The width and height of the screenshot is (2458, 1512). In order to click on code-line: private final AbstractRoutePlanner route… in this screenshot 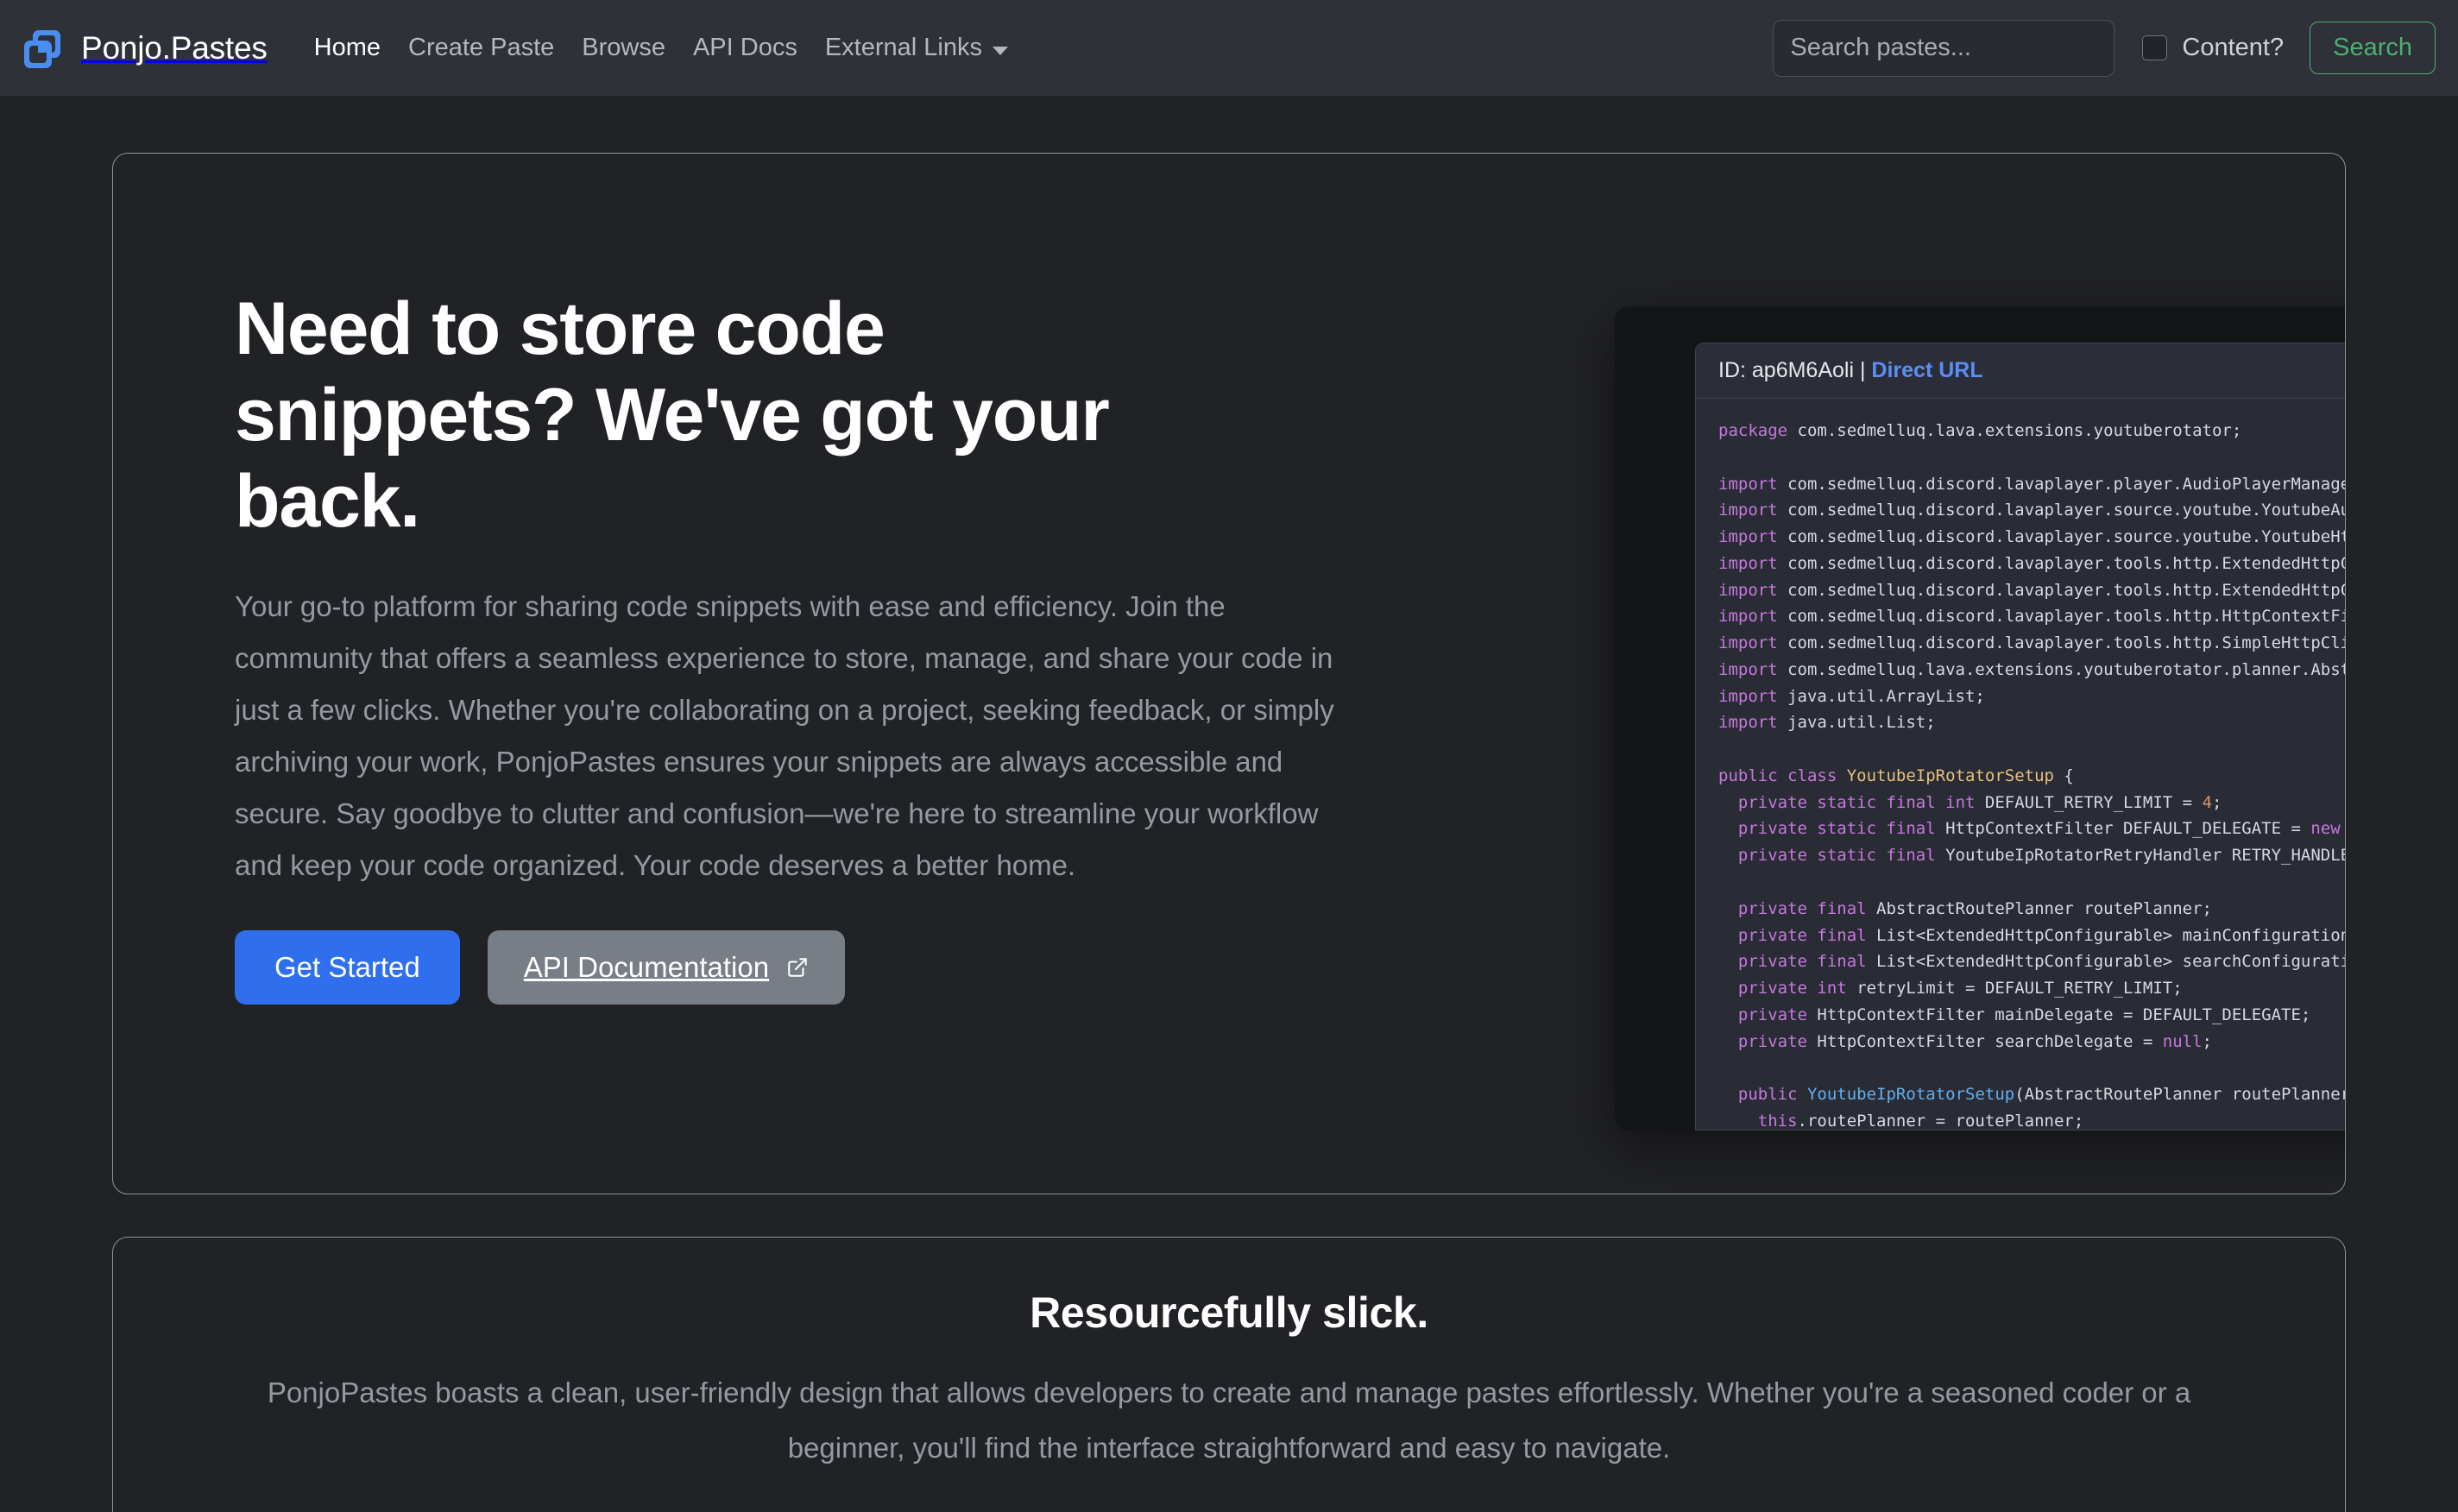, I will do `click(1974, 908)`.